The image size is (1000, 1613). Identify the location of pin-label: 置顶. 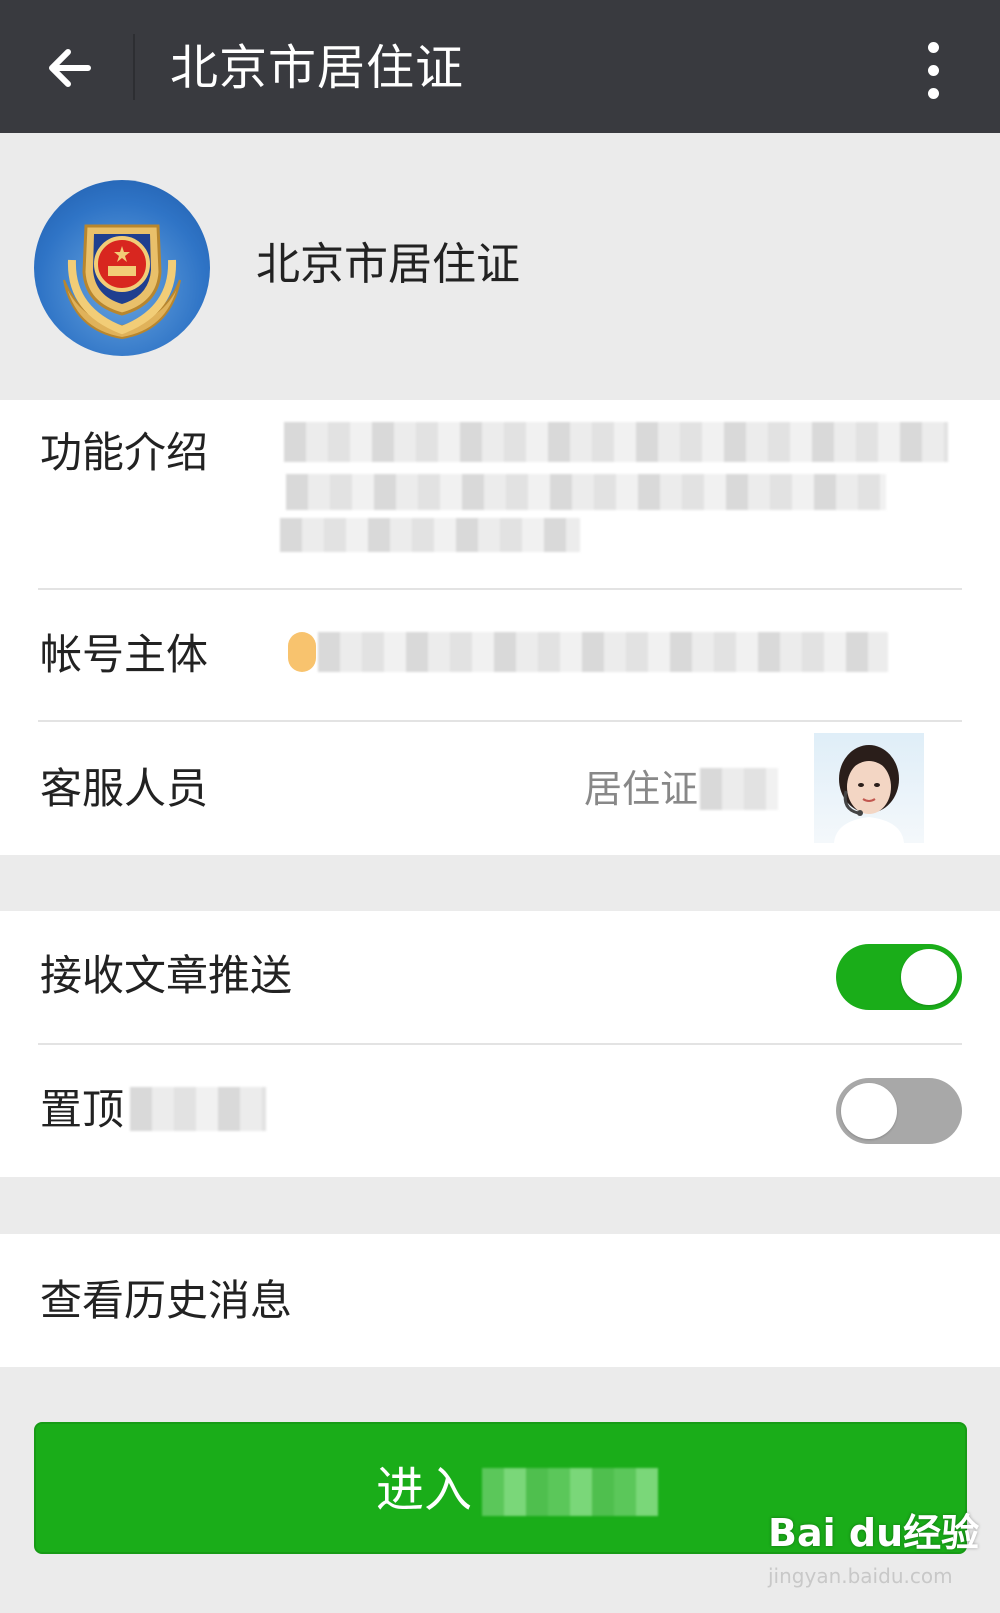
(82, 1109).